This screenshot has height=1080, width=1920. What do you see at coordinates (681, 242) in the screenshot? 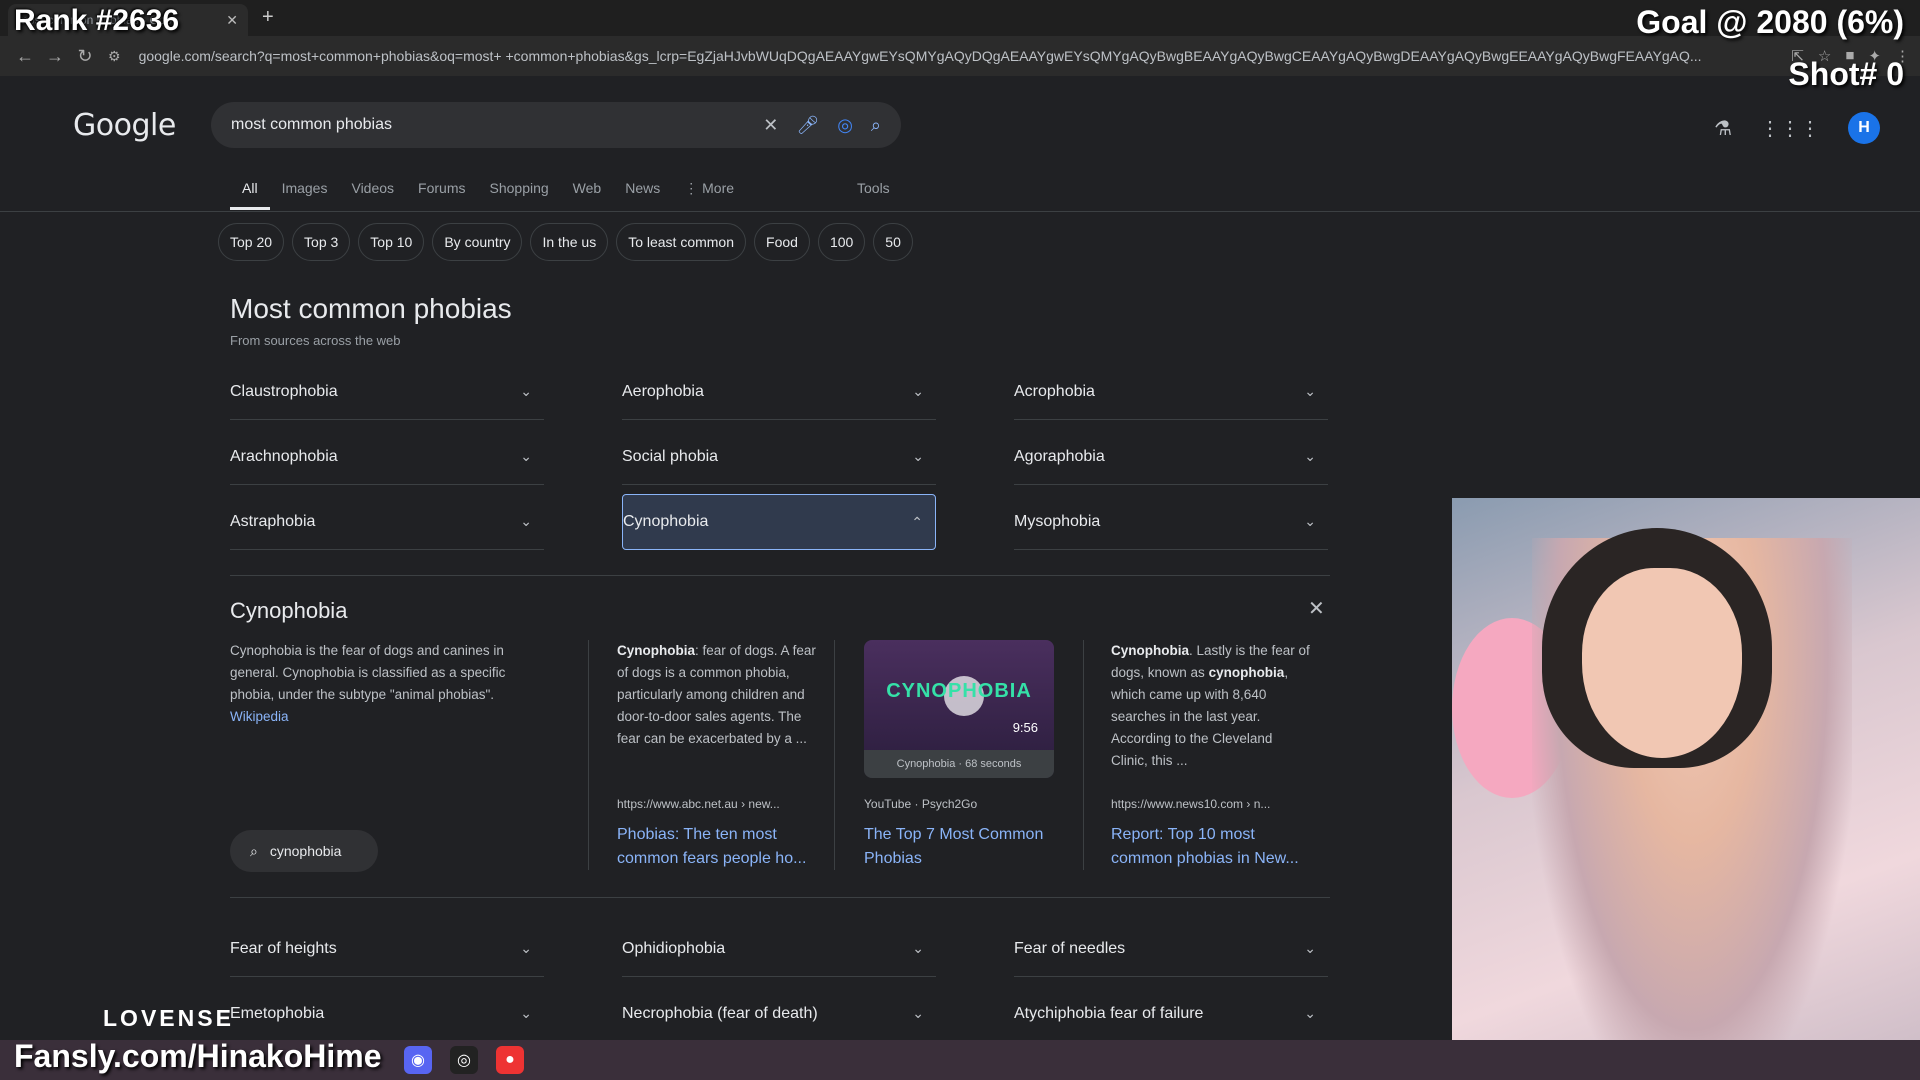
I see `chip-to-least-common: To least common` at bounding box center [681, 242].